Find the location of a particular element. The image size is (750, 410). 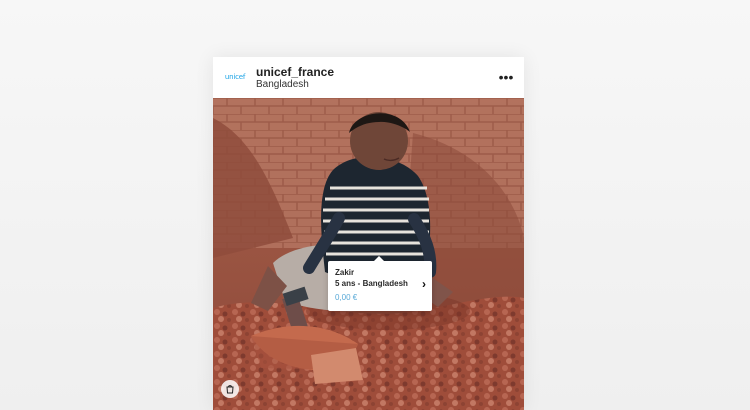

more-icon: ••• is located at coordinates (506, 77).